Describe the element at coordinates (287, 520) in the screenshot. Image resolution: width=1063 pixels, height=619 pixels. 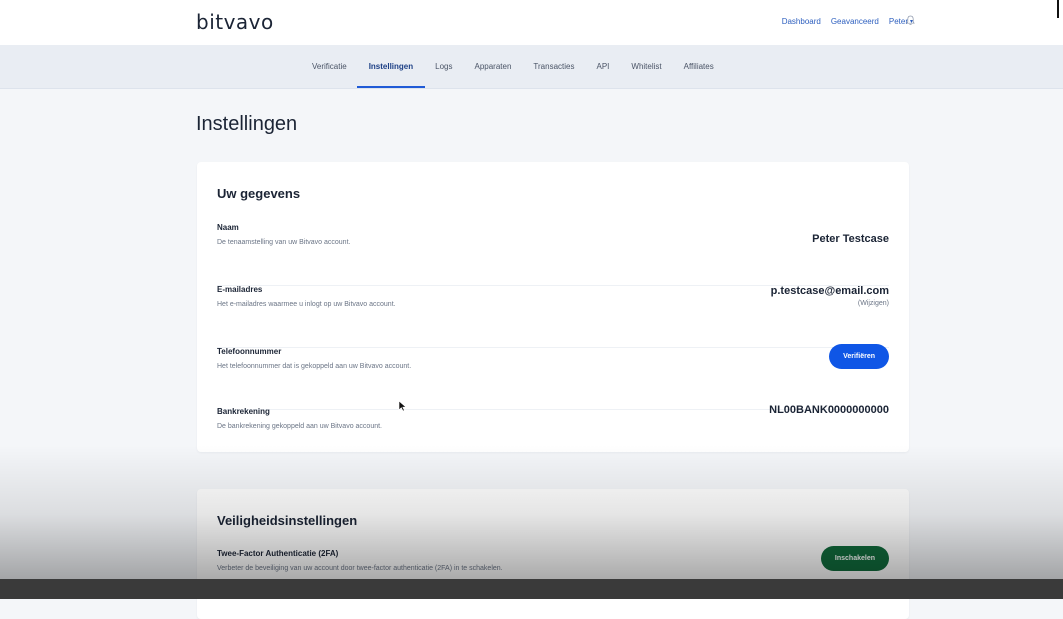
I see `card-title: Veiligheidsinstellingen` at that location.